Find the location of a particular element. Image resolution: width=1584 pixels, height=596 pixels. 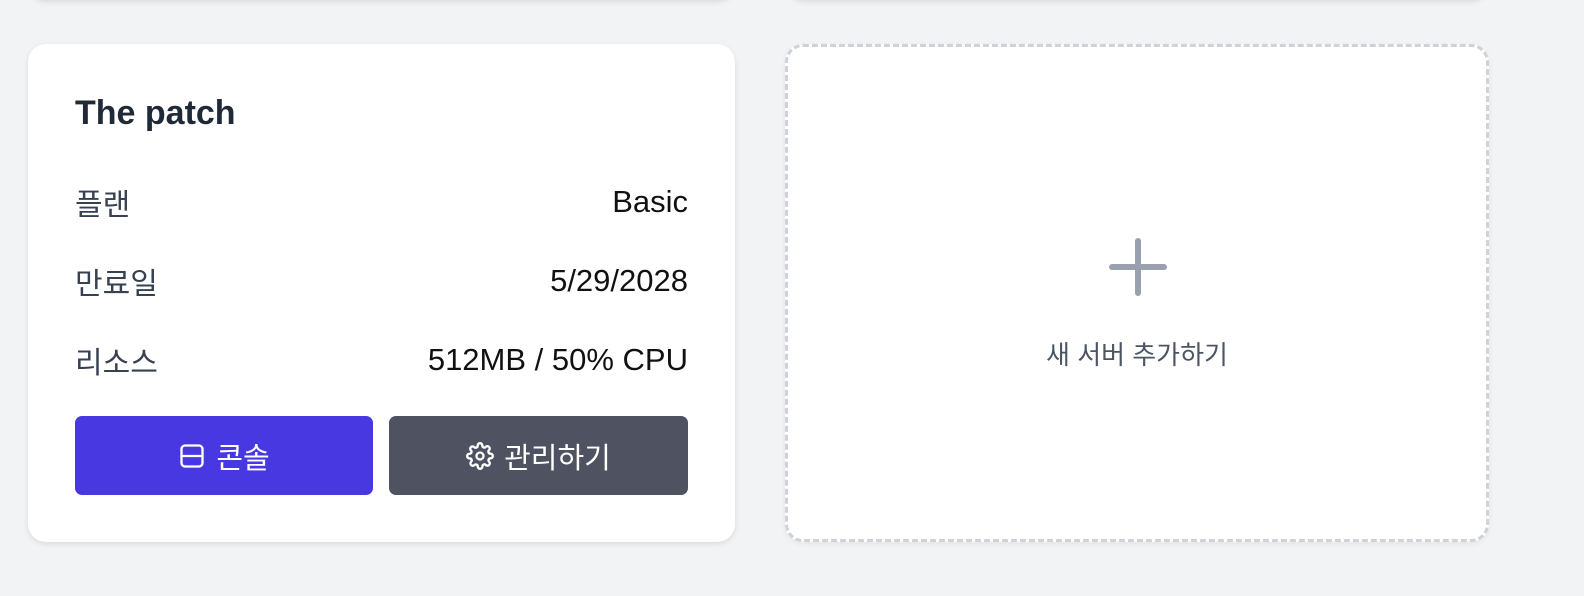

plan-value: Basic is located at coordinates (650, 201).